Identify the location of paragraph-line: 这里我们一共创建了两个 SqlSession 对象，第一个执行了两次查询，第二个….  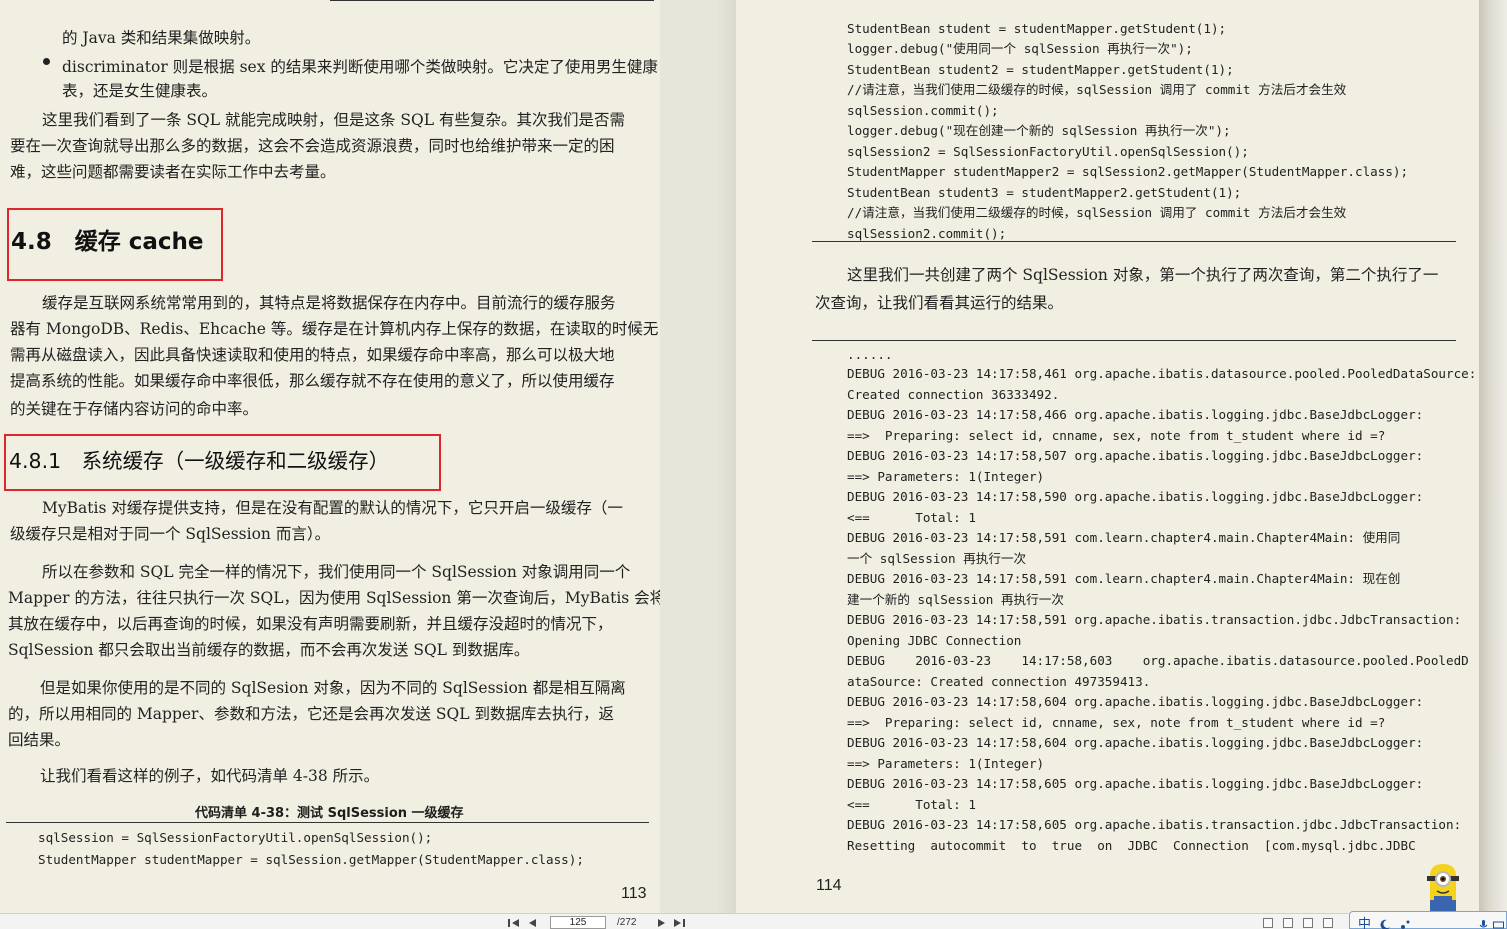
(1143, 275).